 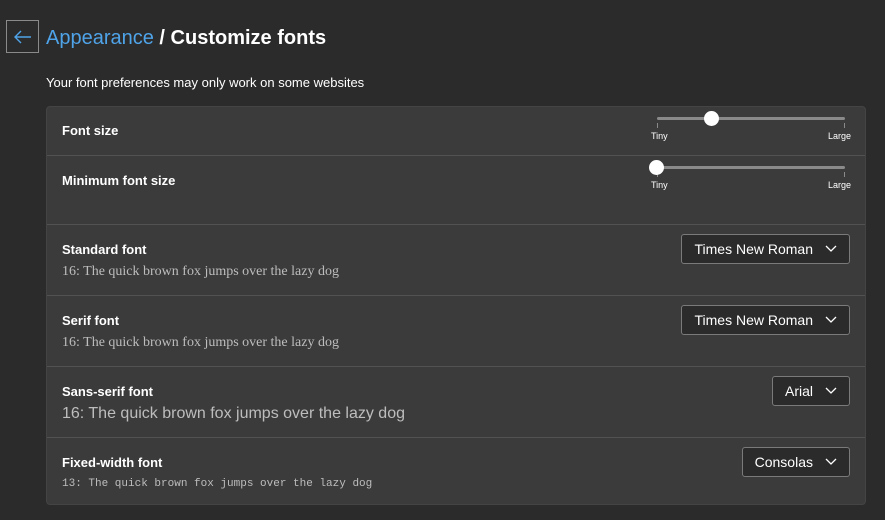 I want to click on font-size-slider-track, so click(x=751, y=118).